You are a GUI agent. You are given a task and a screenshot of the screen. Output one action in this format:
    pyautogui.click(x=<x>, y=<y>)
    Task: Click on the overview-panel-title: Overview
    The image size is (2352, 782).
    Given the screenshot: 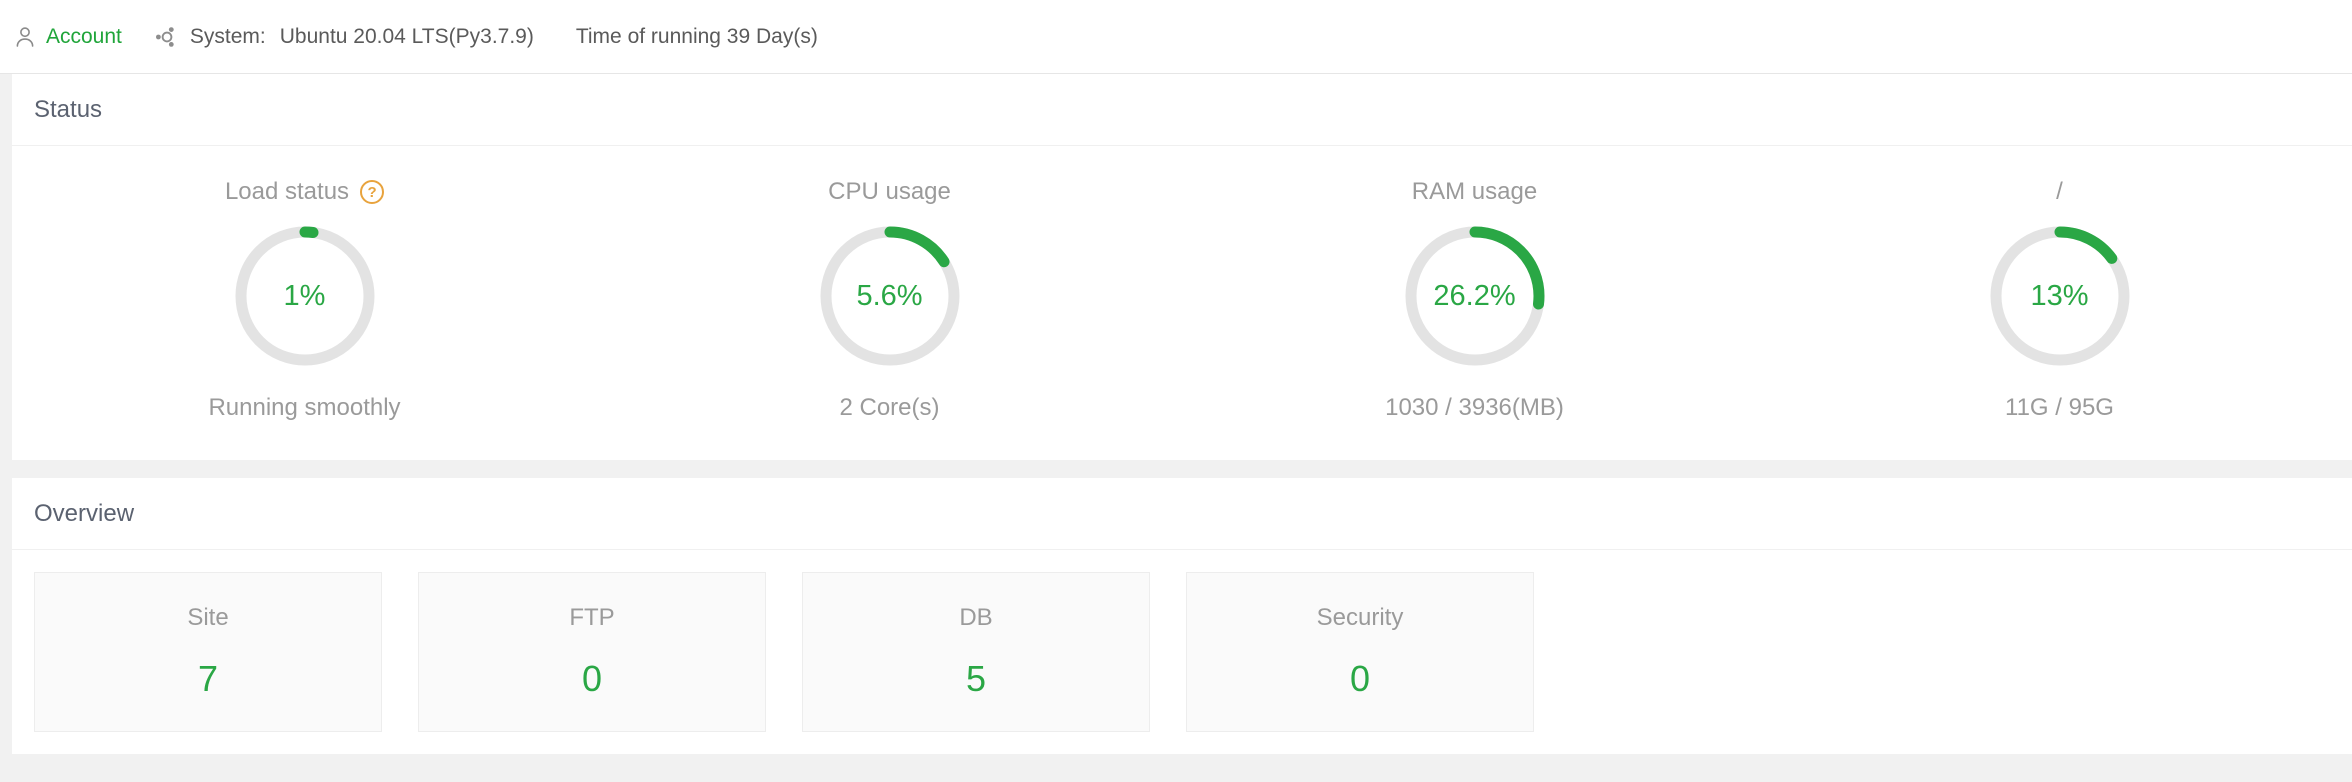 What is the action you would take?
    pyautogui.click(x=84, y=513)
    